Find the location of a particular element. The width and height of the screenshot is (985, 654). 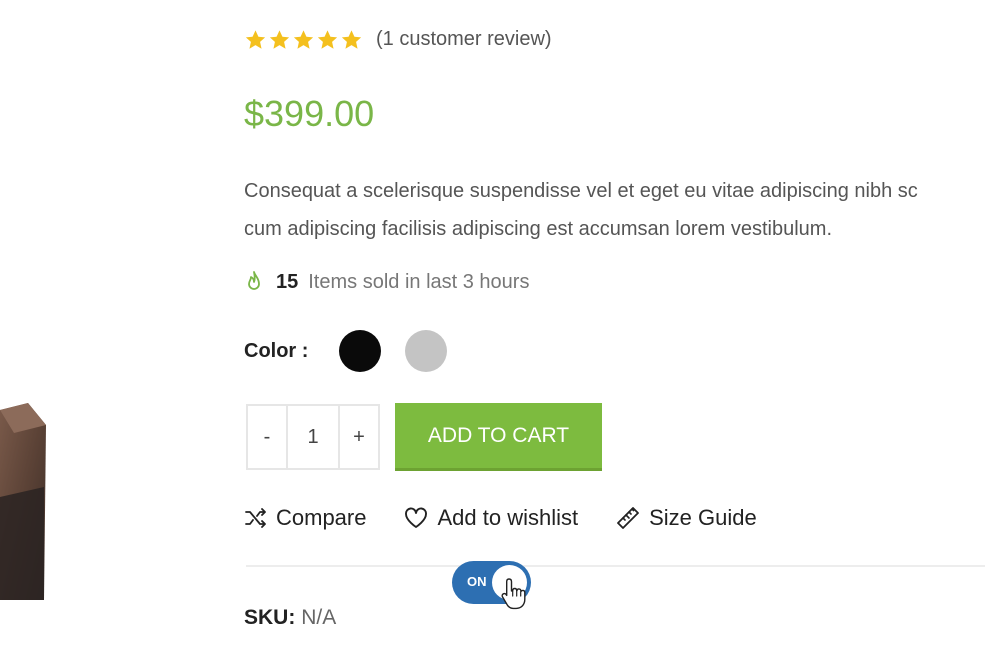

size-guide-link: Size Guide is located at coordinates (686, 518).